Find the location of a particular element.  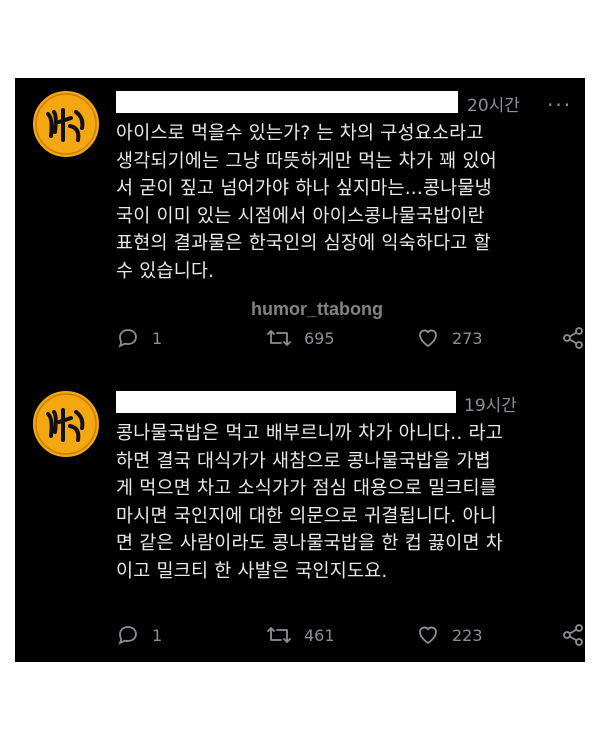

tweet-timestamp: 20시간 is located at coordinates (493, 106).